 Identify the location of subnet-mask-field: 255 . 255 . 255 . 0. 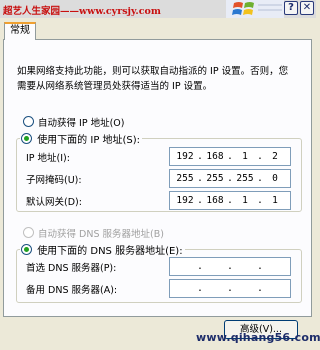
(230, 178).